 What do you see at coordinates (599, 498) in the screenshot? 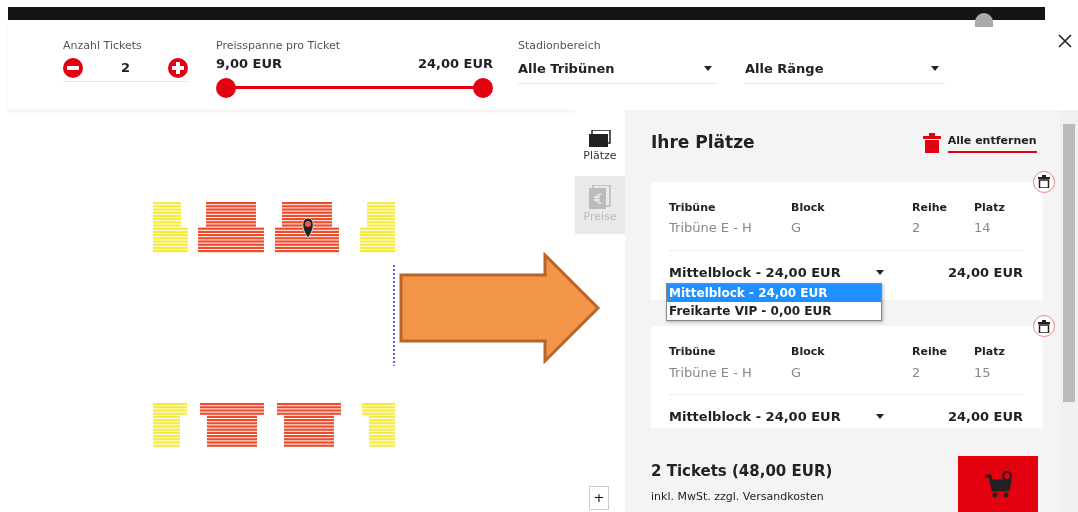
I see `zoom-in-button: +` at bounding box center [599, 498].